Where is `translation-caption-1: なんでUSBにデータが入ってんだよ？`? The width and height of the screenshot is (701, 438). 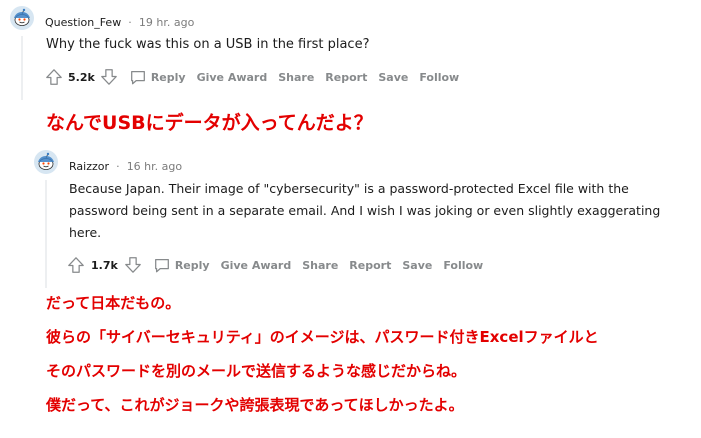
translation-caption-1: なんでUSBにデータが入ってんだよ？ is located at coordinates (209, 123).